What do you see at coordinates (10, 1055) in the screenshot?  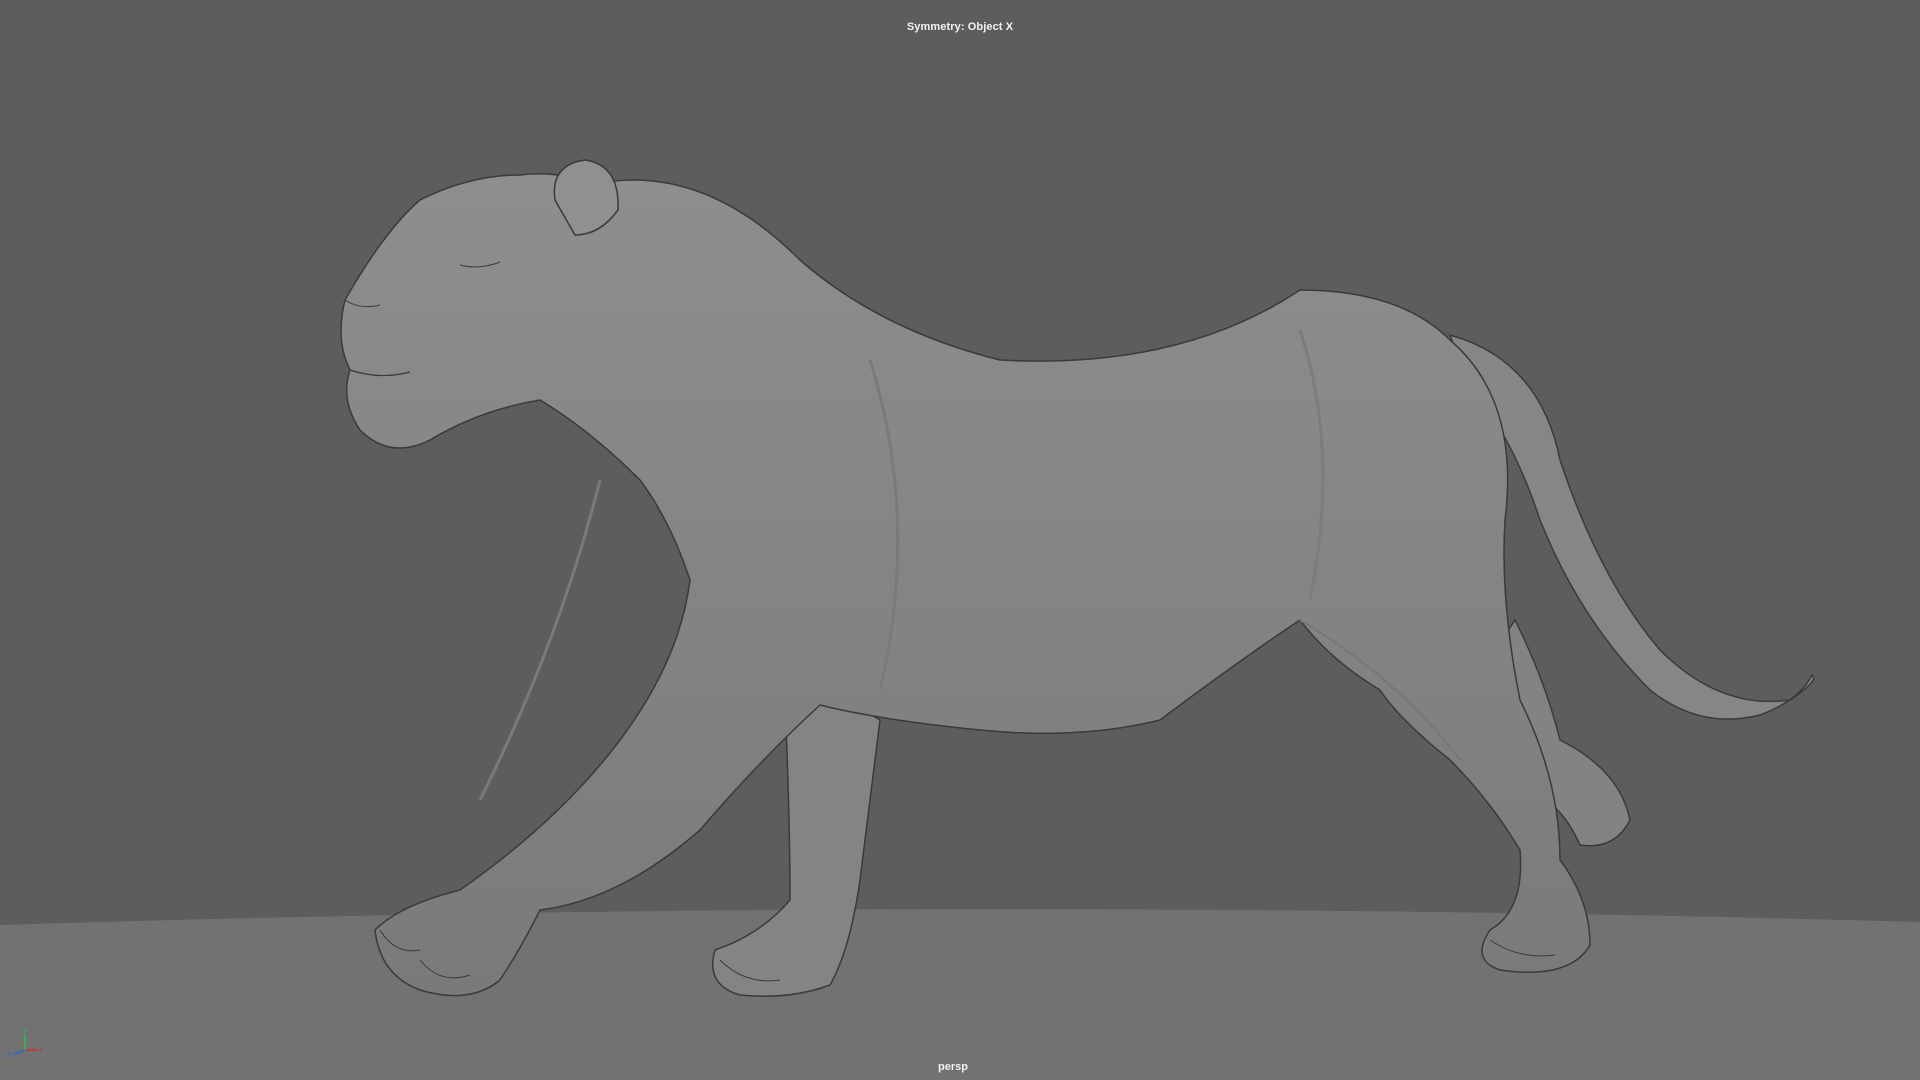 I see `axis-z-label: Z` at bounding box center [10, 1055].